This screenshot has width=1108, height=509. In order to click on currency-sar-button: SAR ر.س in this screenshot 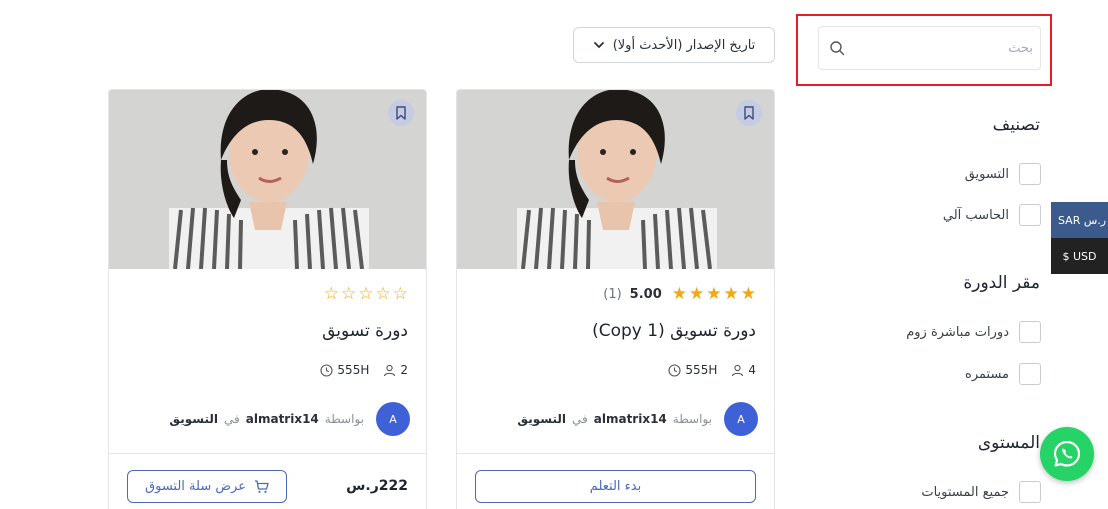, I will do `click(1079, 220)`.